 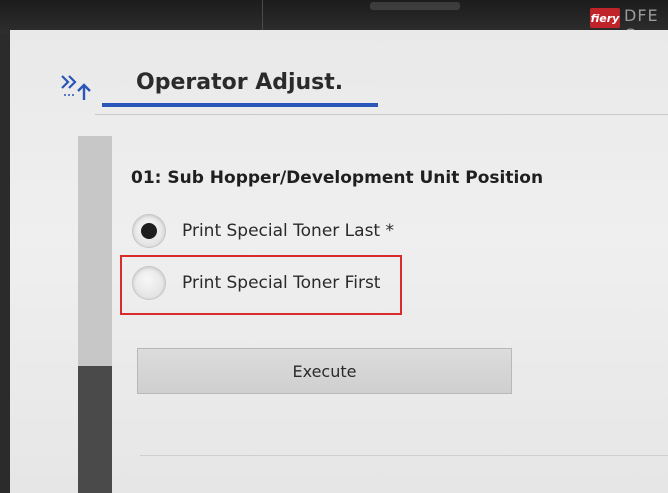 What do you see at coordinates (262, 15) in the screenshot?
I see `bezel-divider` at bounding box center [262, 15].